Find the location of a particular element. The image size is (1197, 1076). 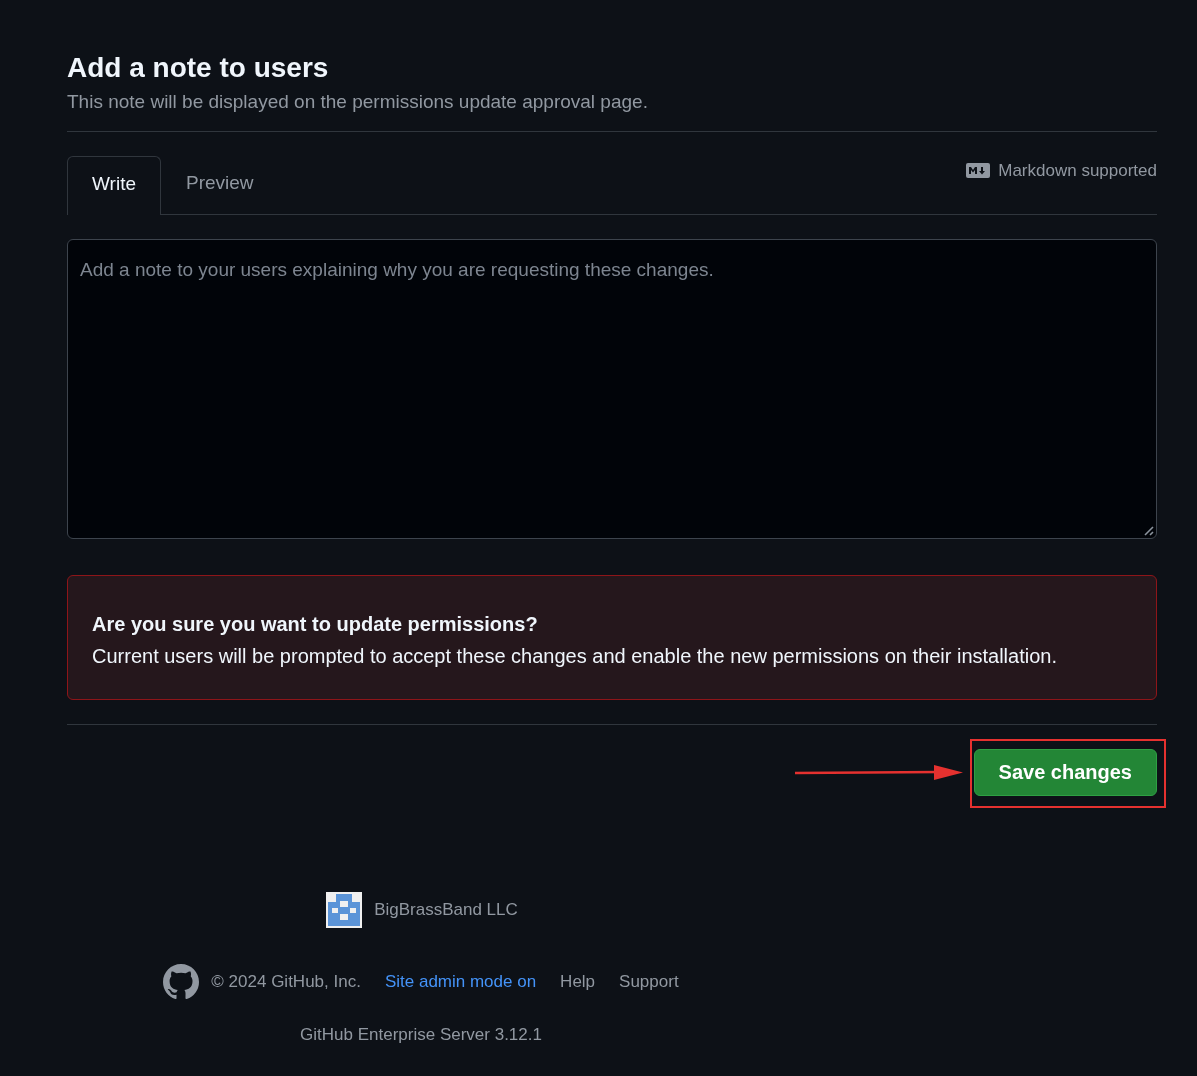

warning-text: Current users will be prompted to accept these changes and enable the new permissions on their installation. is located at coordinates (575, 656).